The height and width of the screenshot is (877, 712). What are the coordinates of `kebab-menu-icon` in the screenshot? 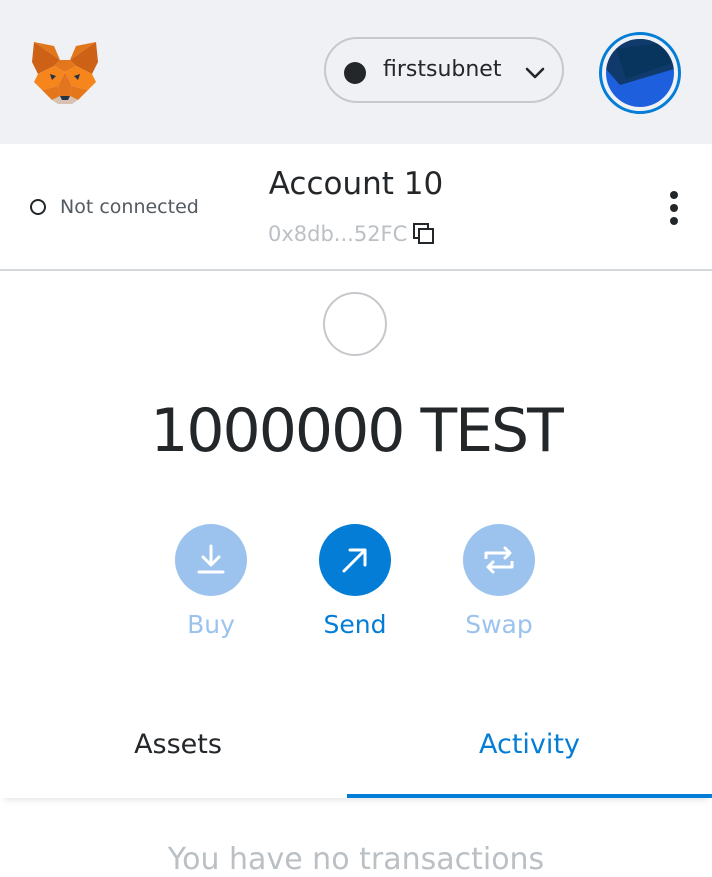 It's located at (674, 208).